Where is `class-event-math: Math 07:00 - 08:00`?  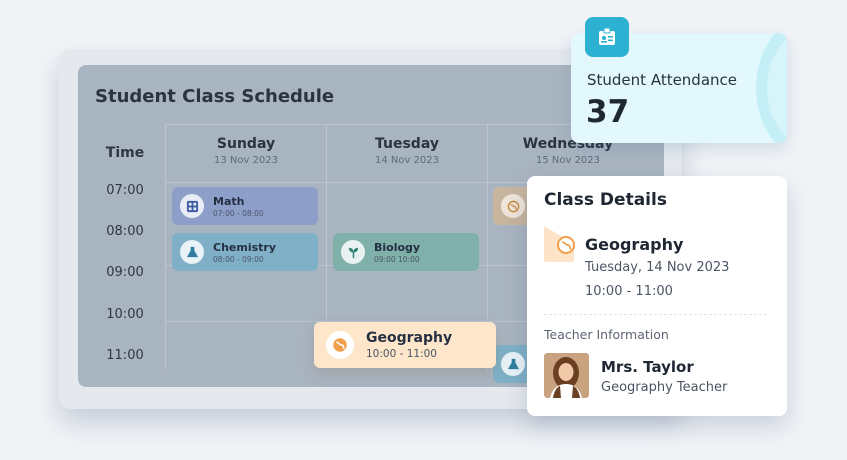
class-event-math: Math 07:00 - 08:00 is located at coordinates (245, 206).